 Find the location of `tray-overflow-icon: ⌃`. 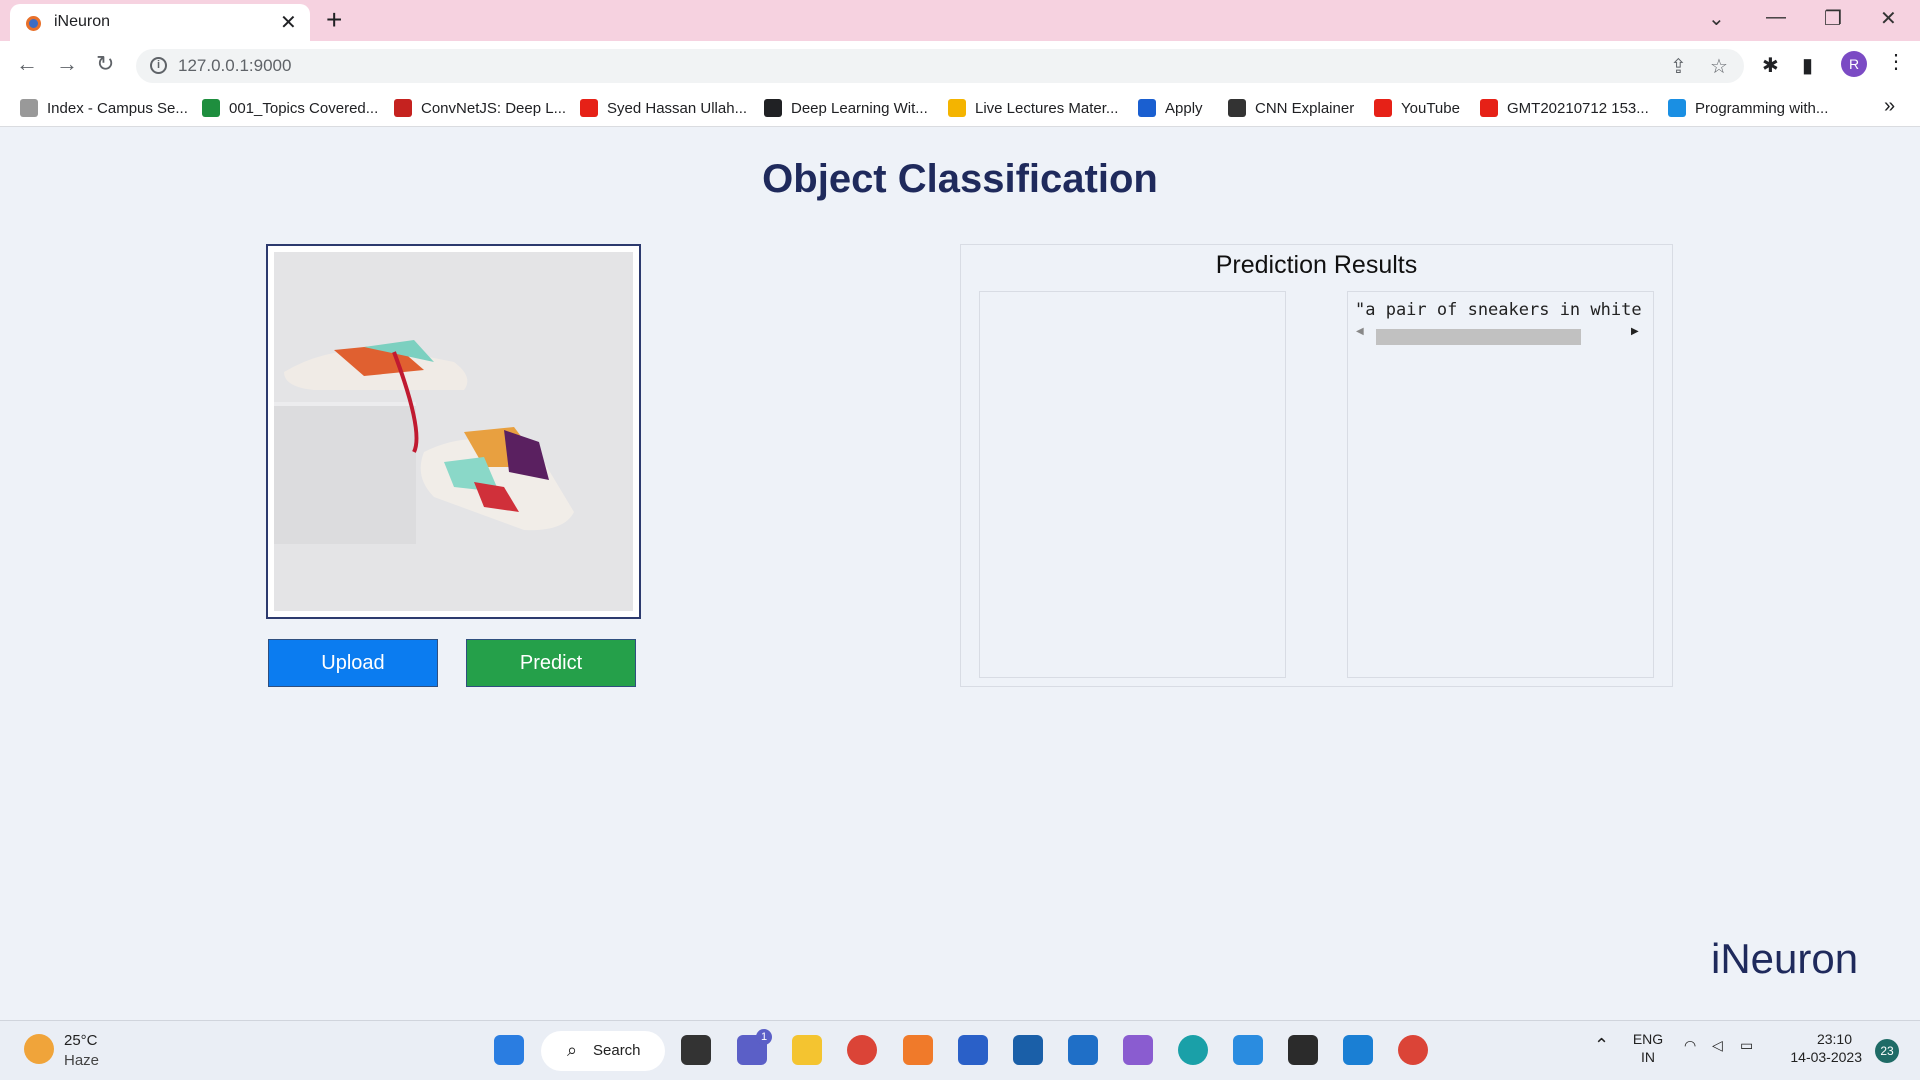

tray-overflow-icon: ⌃ is located at coordinates (1601, 1045).